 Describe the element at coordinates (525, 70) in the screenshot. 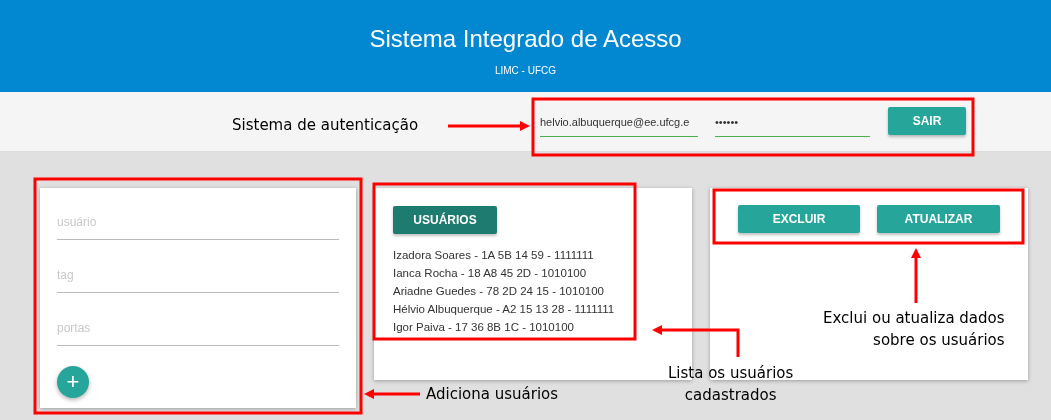

I see `app-subtitle: LIMC - UFCG` at that location.